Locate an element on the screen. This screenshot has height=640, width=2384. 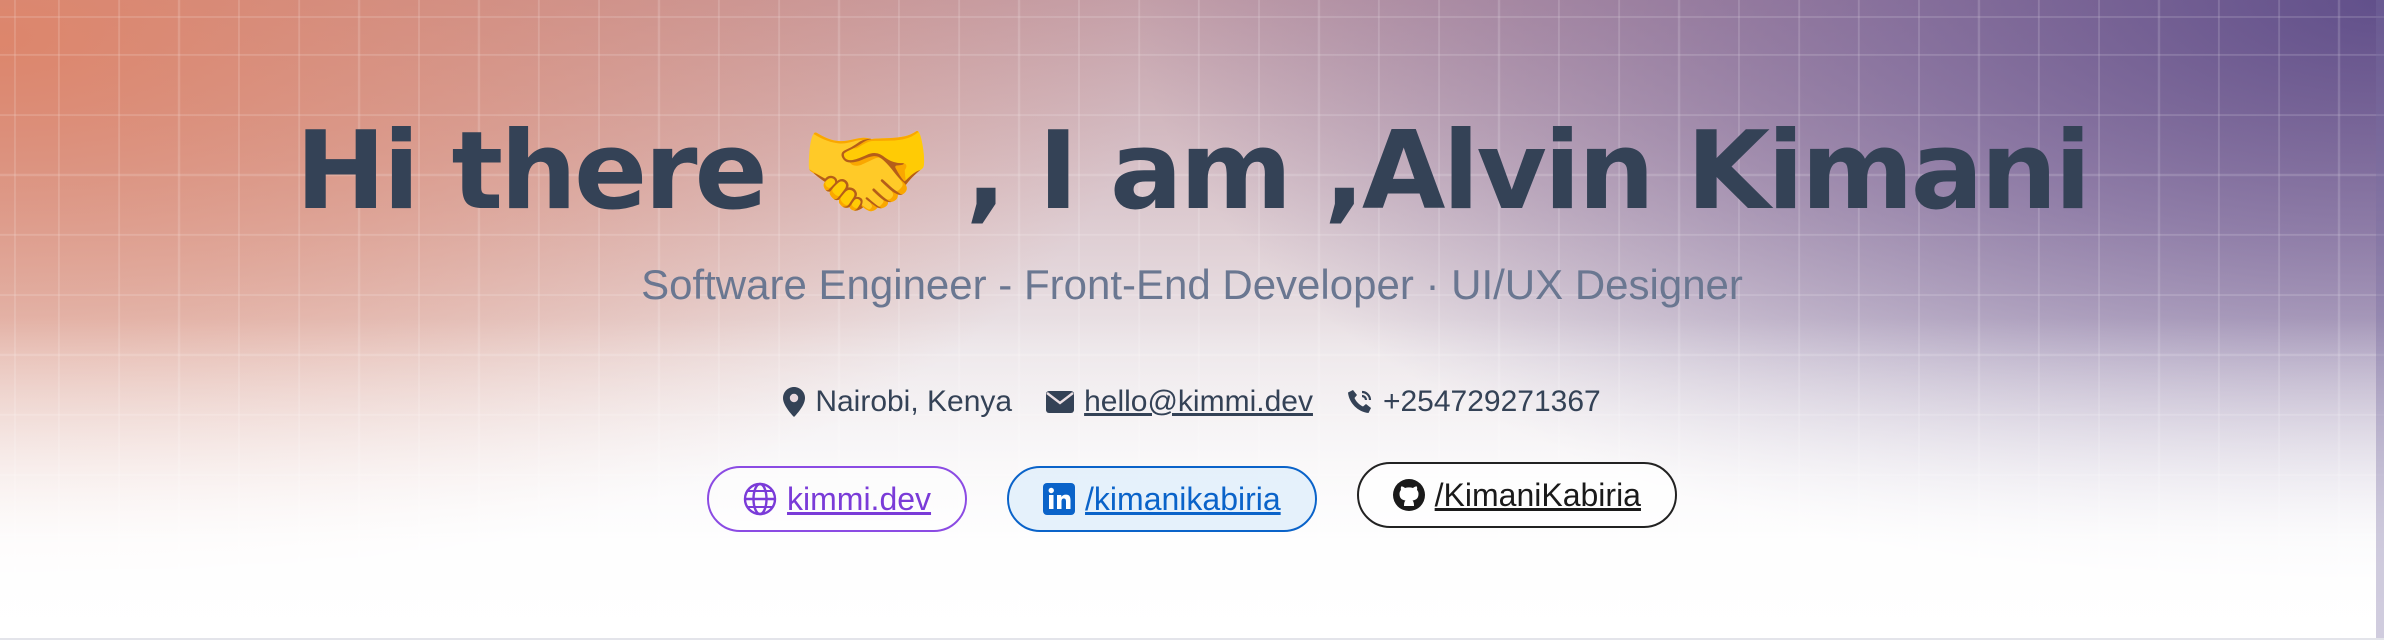
location-text: Nairobi, Kenya is located at coordinates (914, 401).